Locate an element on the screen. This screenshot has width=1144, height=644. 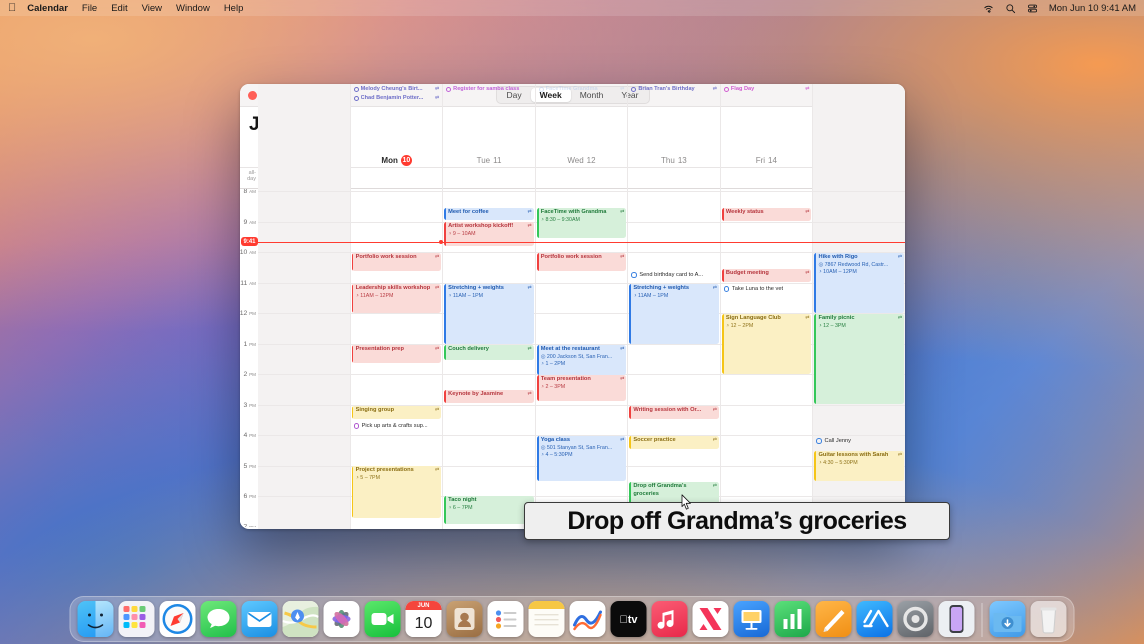
menu-item-calendar: Calendar is located at coordinates (47, 8).